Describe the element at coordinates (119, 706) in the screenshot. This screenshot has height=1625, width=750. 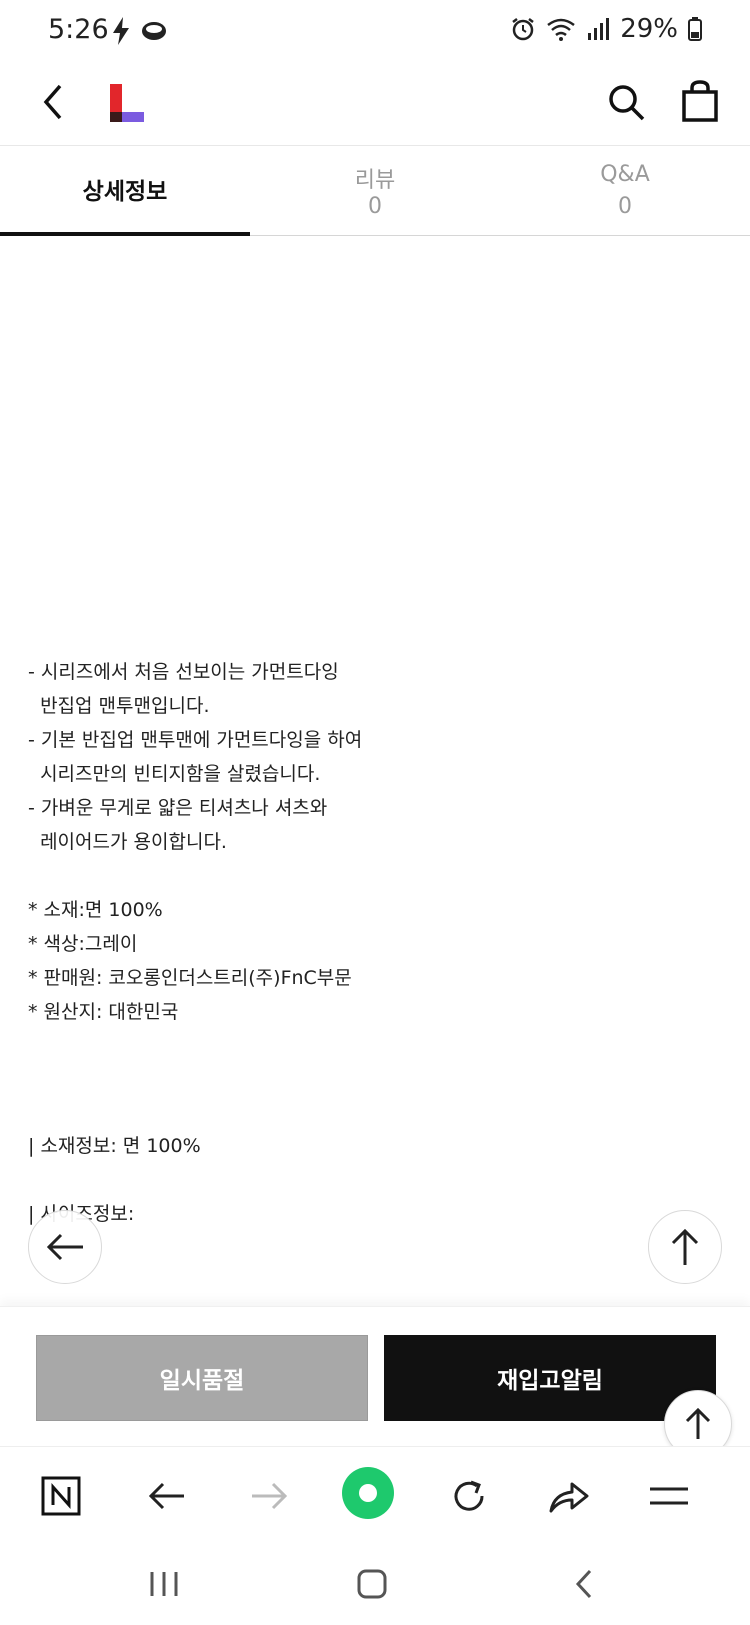
I see `description-line: 반집업 맨투맨입니다.` at that location.